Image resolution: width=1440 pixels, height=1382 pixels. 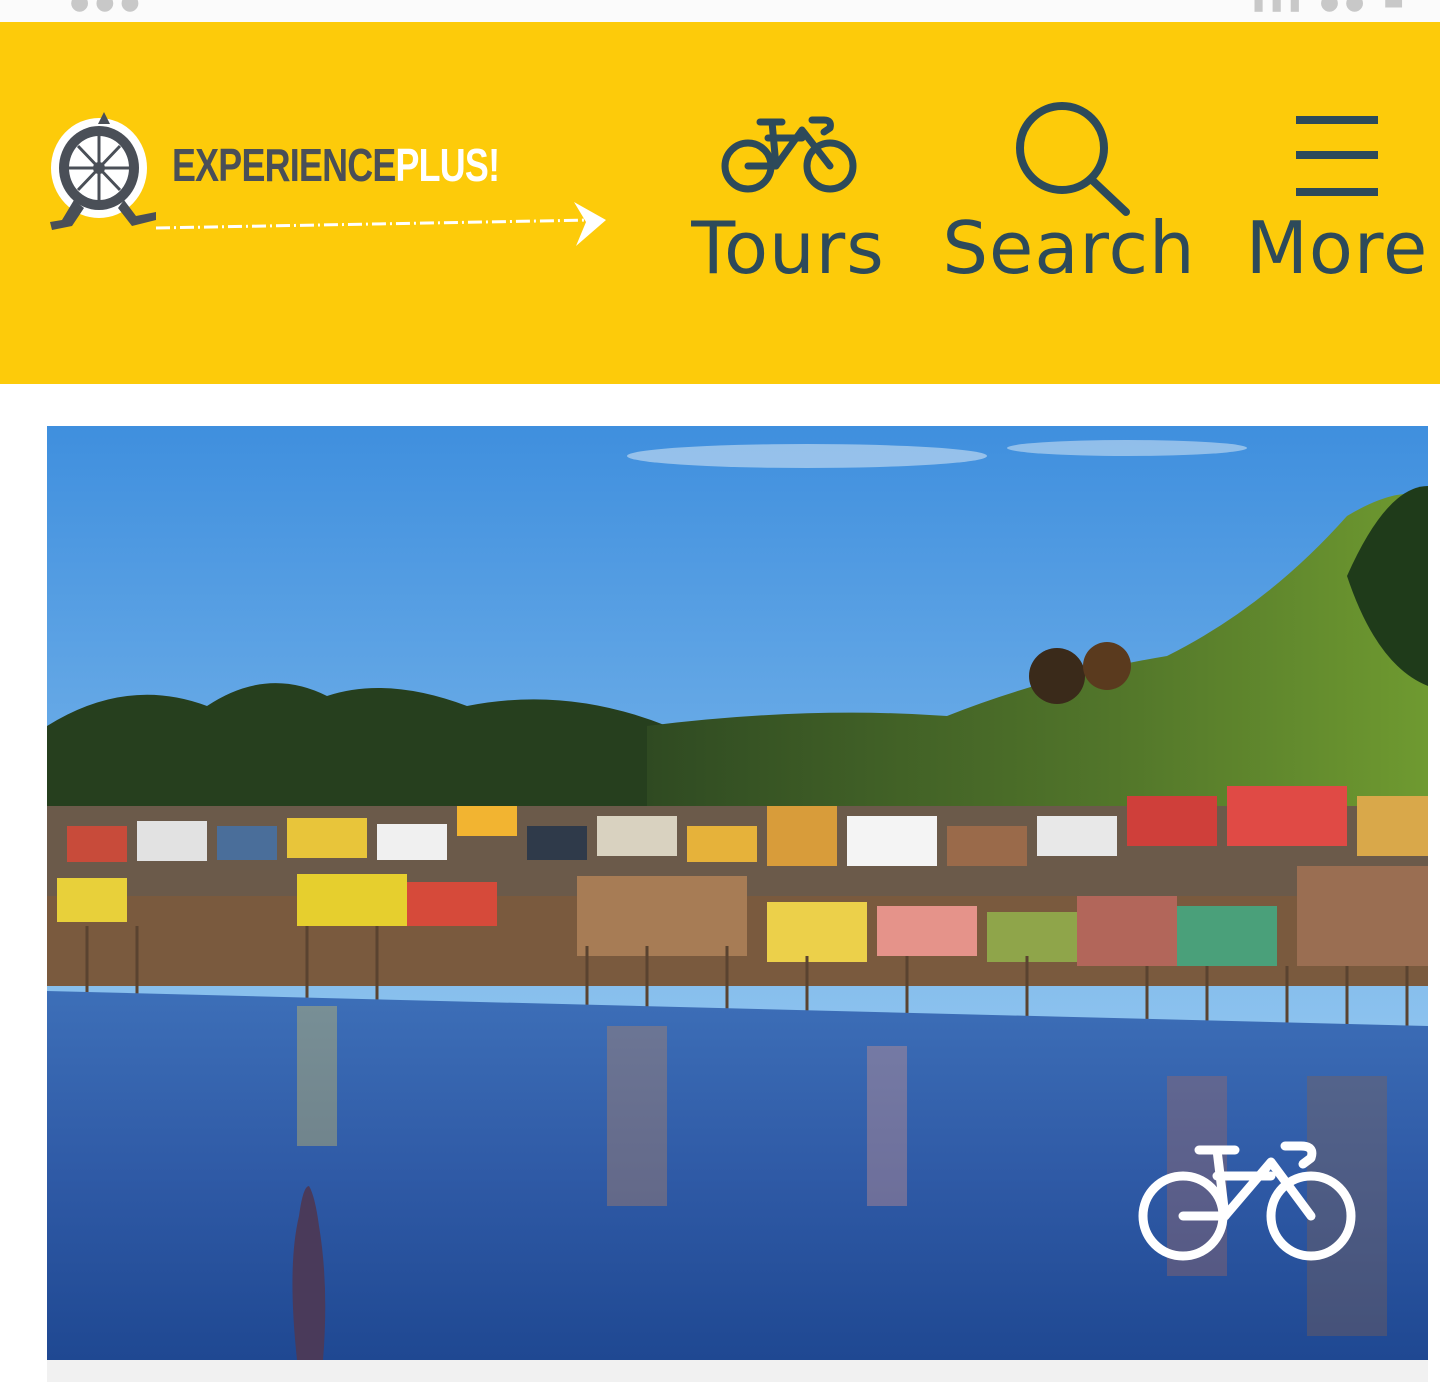 I want to click on nav-tours-button: Tours, so click(x=788, y=203).